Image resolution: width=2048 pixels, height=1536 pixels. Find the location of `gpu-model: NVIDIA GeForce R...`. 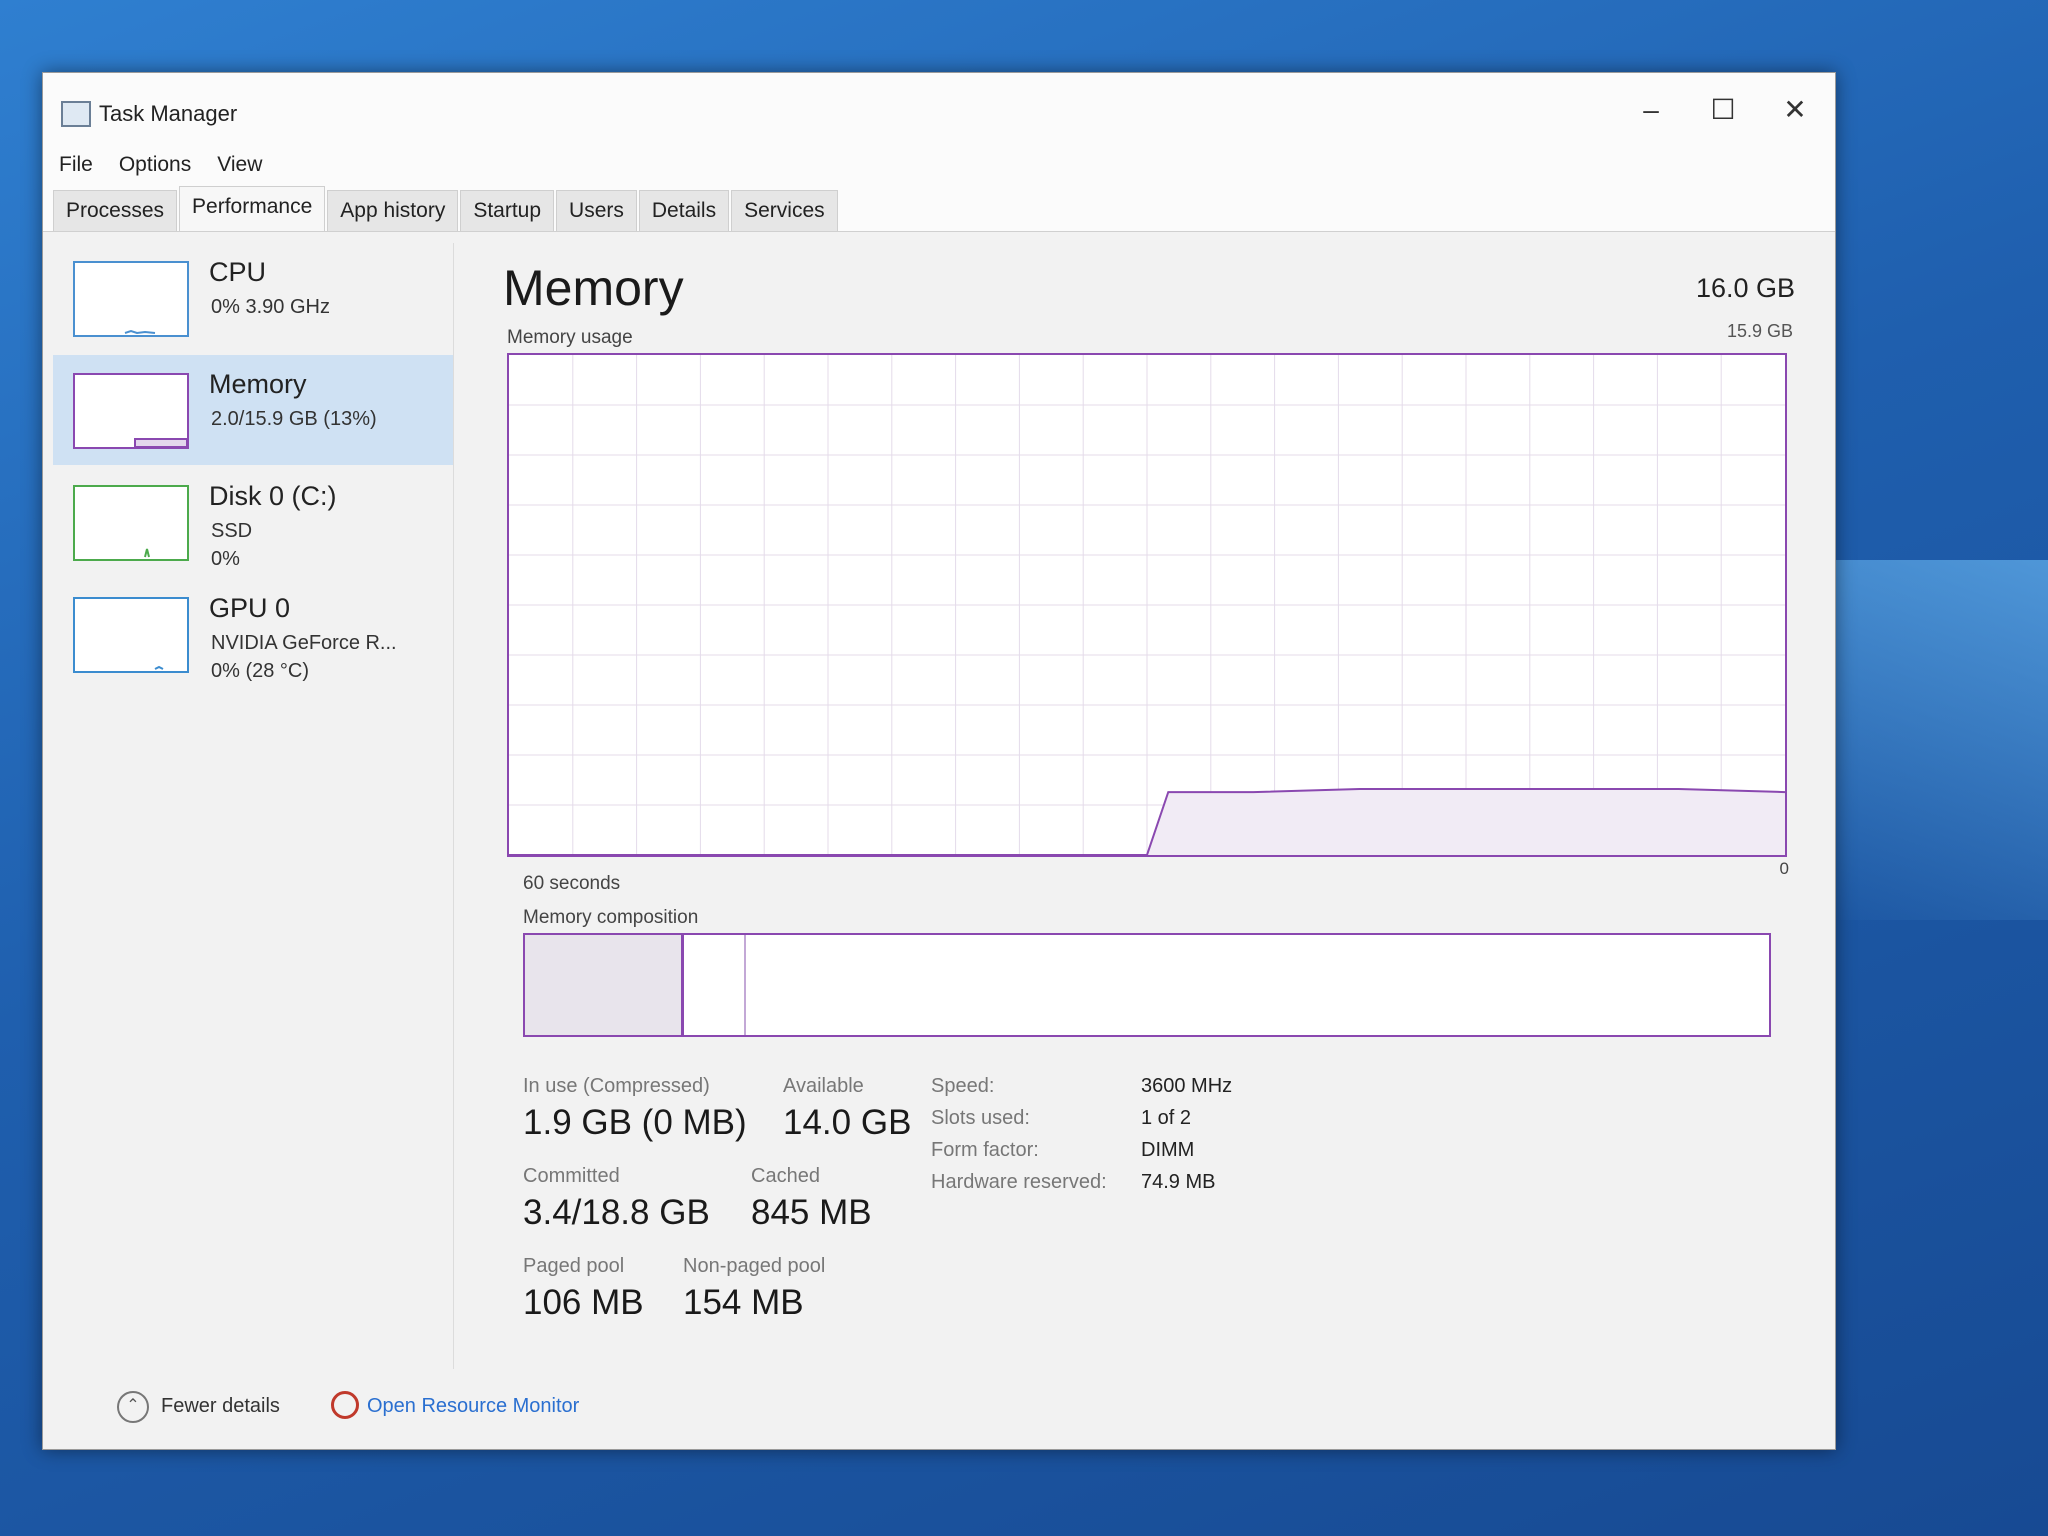

gpu-model: NVIDIA GeForce R... is located at coordinates (304, 643).